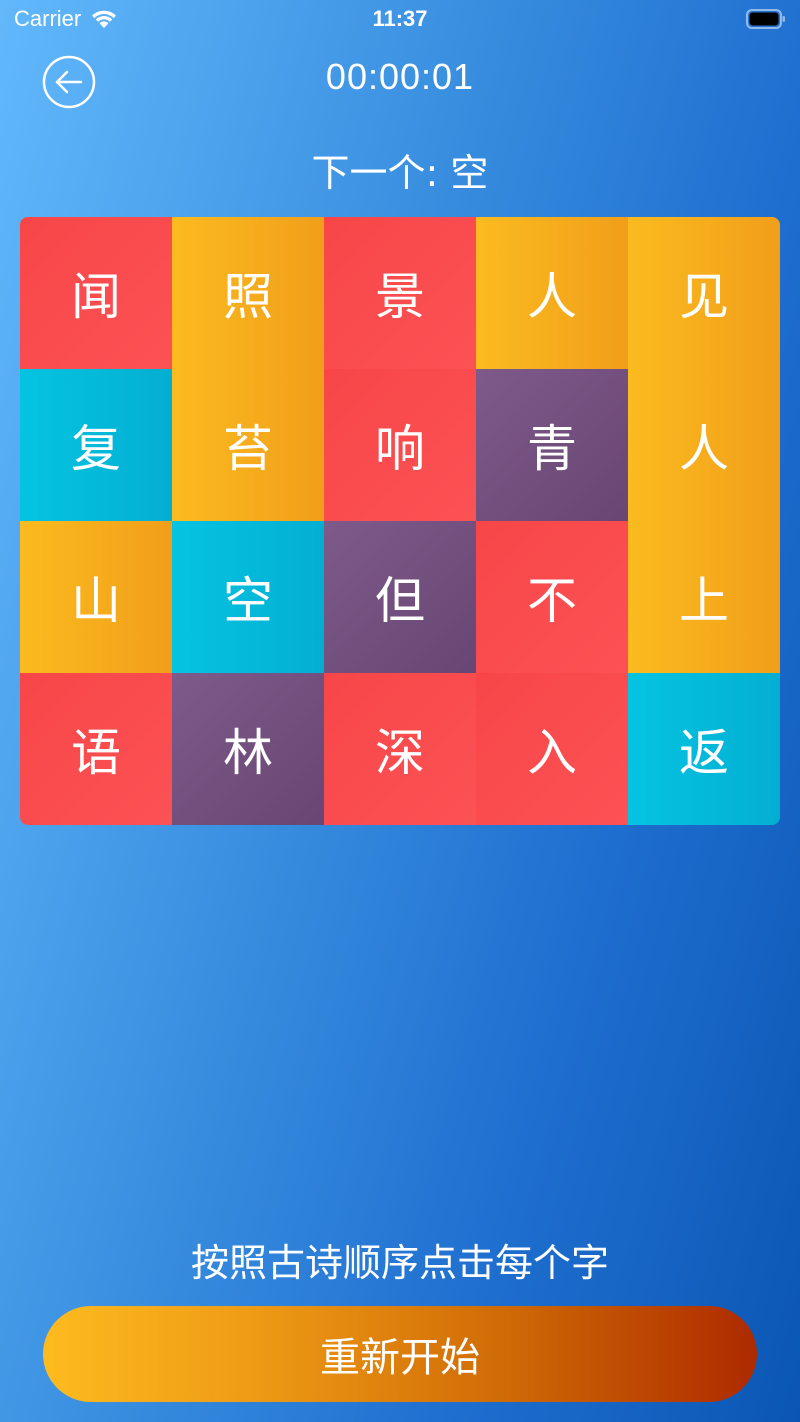 This screenshot has height=1422, width=800. What do you see at coordinates (400, 749) in the screenshot?
I see `character-tile: 深` at bounding box center [400, 749].